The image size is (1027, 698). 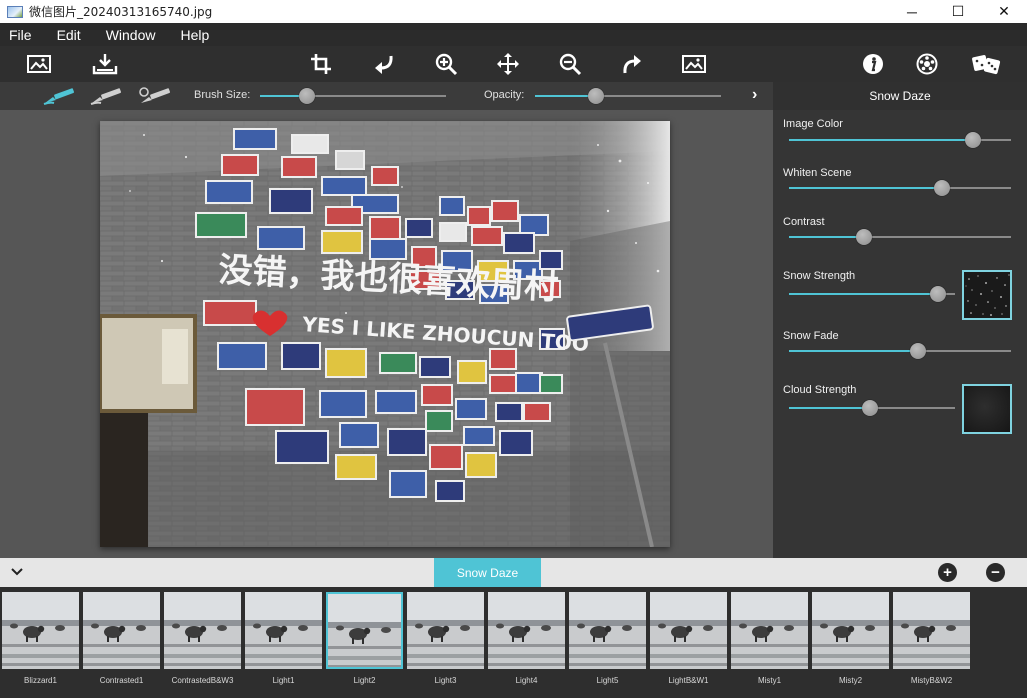 I want to click on chevron-right-icon: ›, so click(x=754, y=95).